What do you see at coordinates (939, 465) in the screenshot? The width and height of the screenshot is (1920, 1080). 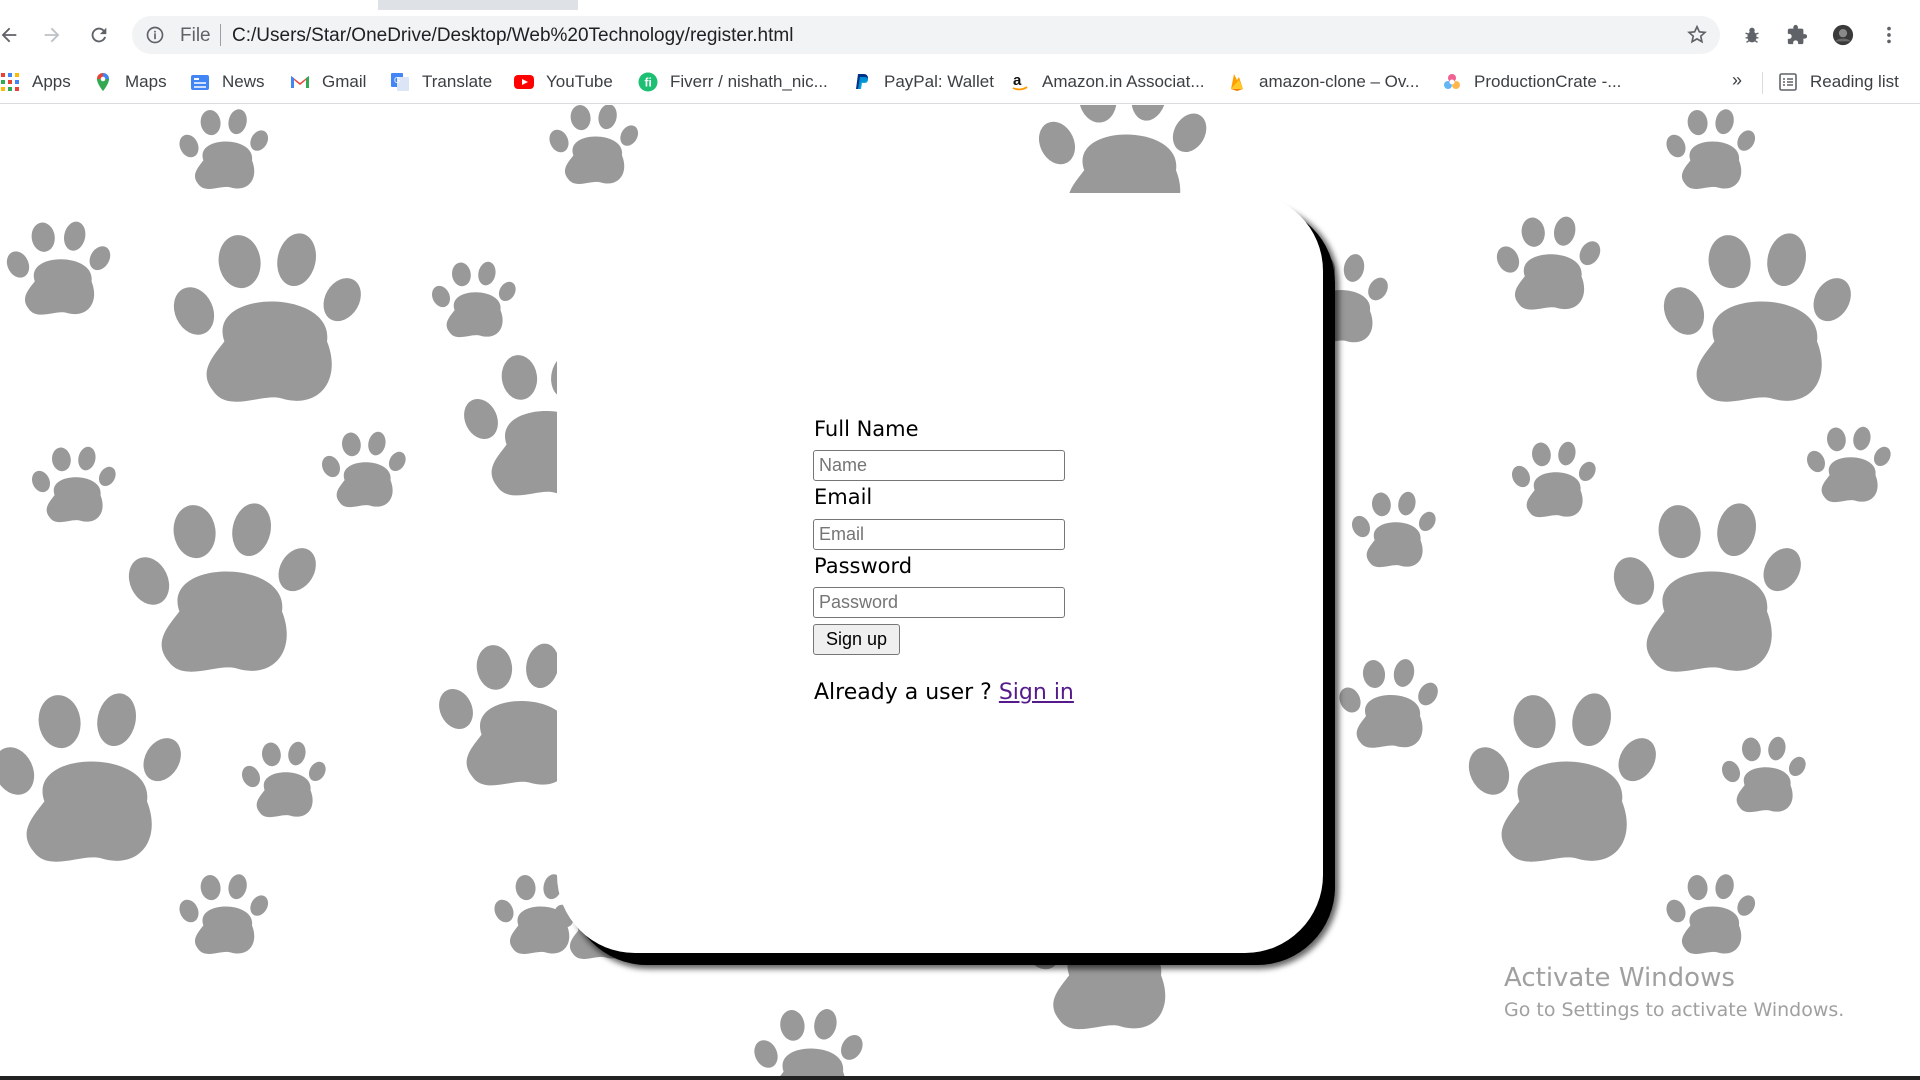 I see `full-name-input` at bounding box center [939, 465].